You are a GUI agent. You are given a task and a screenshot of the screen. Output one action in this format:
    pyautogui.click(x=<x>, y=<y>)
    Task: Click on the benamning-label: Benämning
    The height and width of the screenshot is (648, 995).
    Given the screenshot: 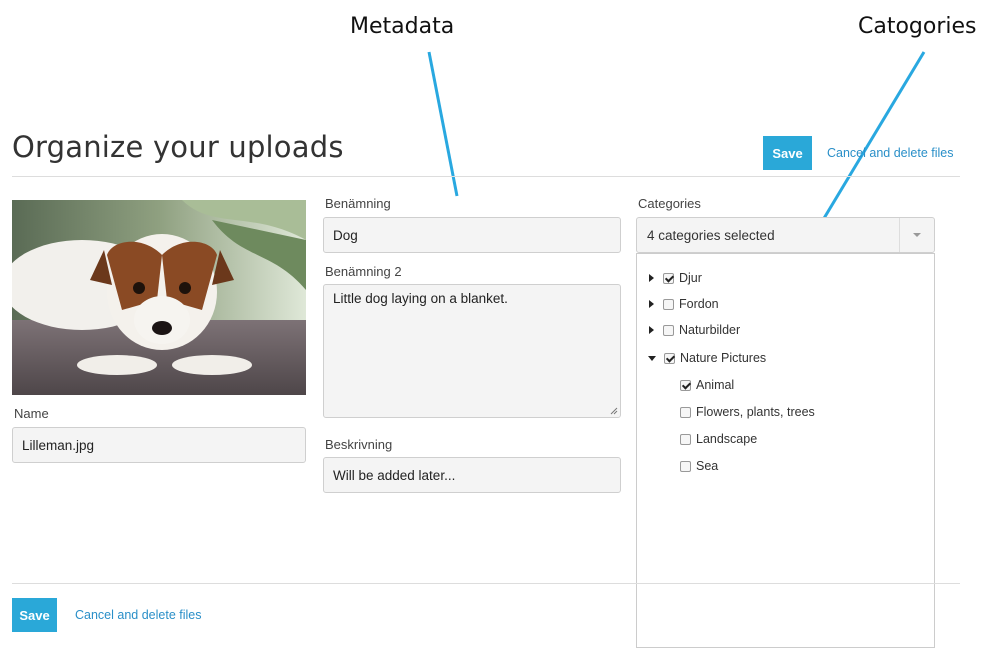 What is the action you would take?
    pyautogui.click(x=358, y=203)
    